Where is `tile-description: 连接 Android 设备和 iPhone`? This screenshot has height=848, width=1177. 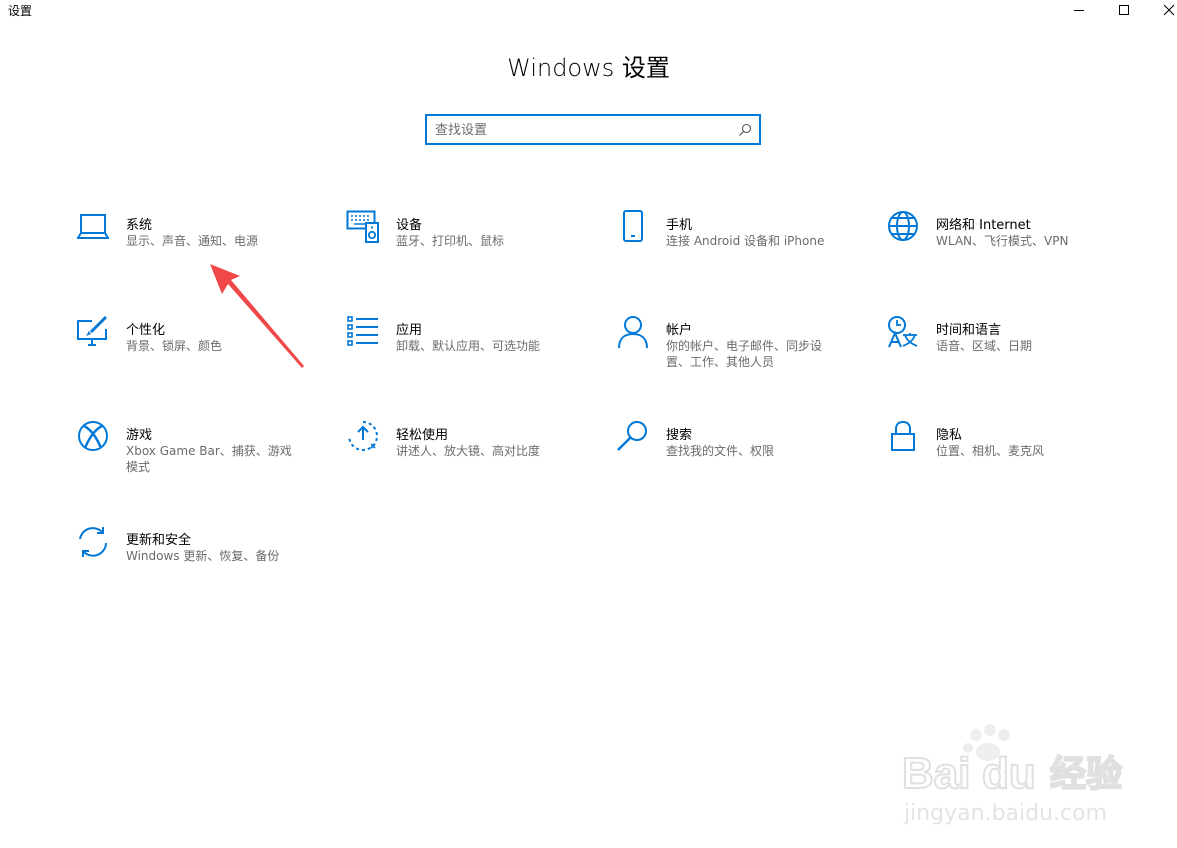 tile-description: 连接 Android 设备和 iPhone is located at coordinates (745, 241).